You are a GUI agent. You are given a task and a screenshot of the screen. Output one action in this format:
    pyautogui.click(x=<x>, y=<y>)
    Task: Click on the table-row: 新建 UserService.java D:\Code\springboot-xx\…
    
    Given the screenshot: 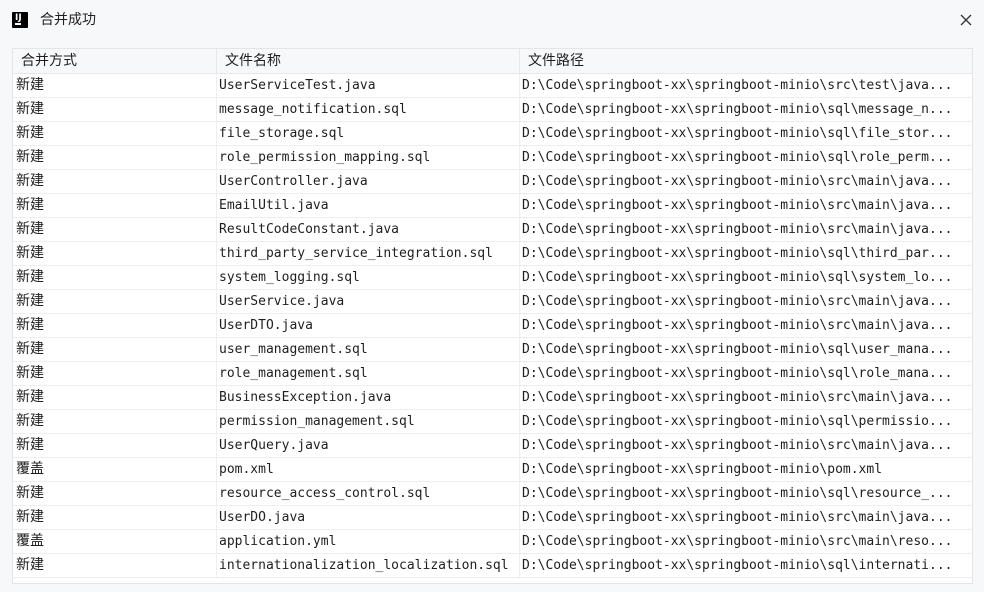 What is the action you would take?
    pyautogui.click(x=492, y=302)
    